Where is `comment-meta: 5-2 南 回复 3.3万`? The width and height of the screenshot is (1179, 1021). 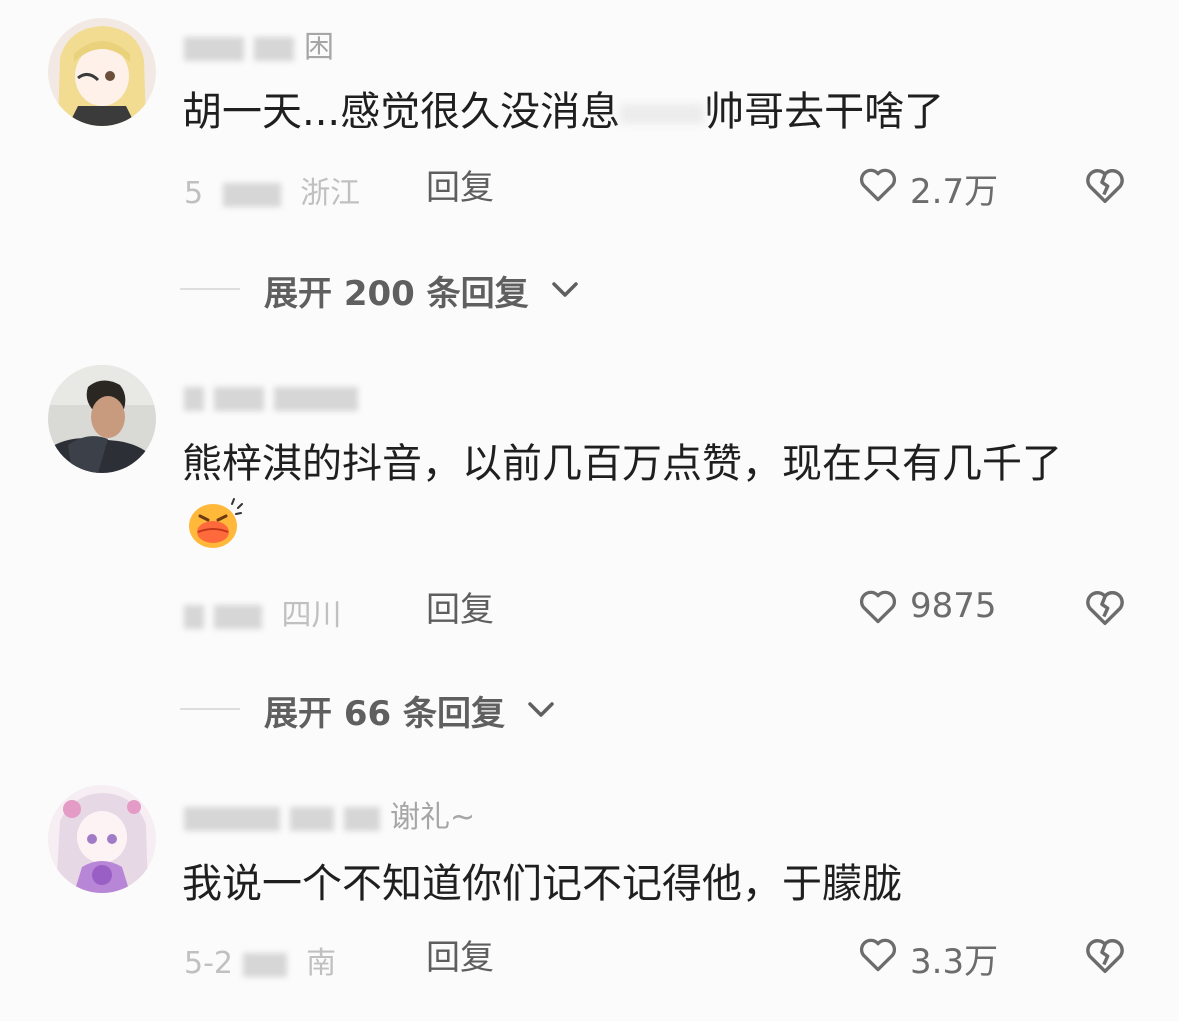
comment-meta: 5-2 南 回复 3.3万 is located at coordinates (664, 956).